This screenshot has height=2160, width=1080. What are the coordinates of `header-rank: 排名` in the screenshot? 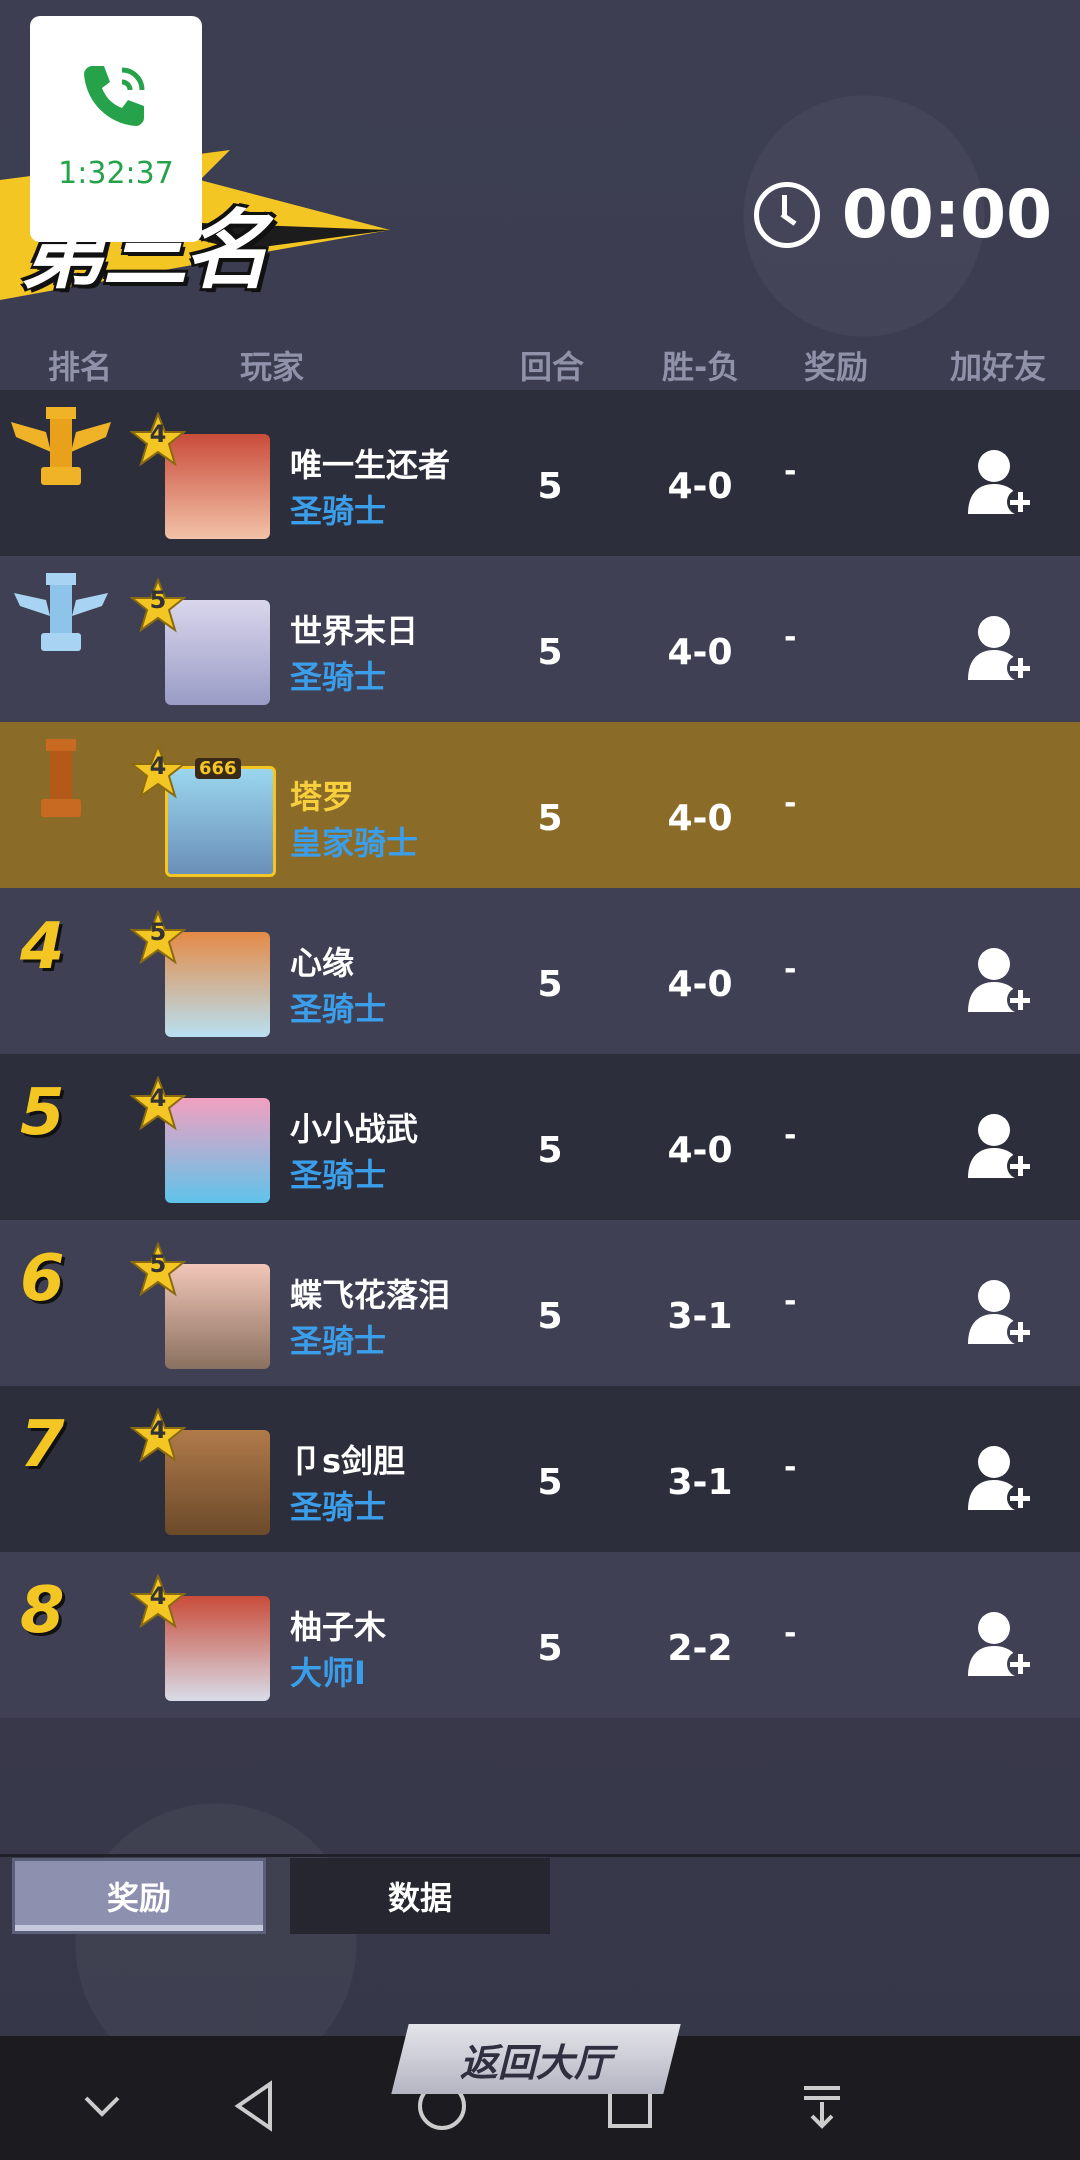 It's located at (80, 367).